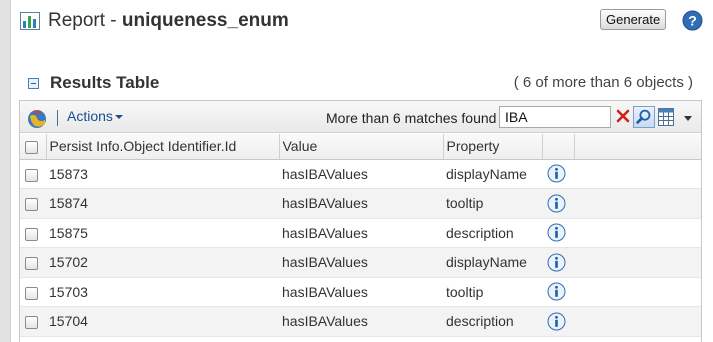 The height and width of the screenshot is (342, 713). What do you see at coordinates (163, 147) in the screenshot?
I see `column-header-id: Persist Info.Object Identifier.Id` at bounding box center [163, 147].